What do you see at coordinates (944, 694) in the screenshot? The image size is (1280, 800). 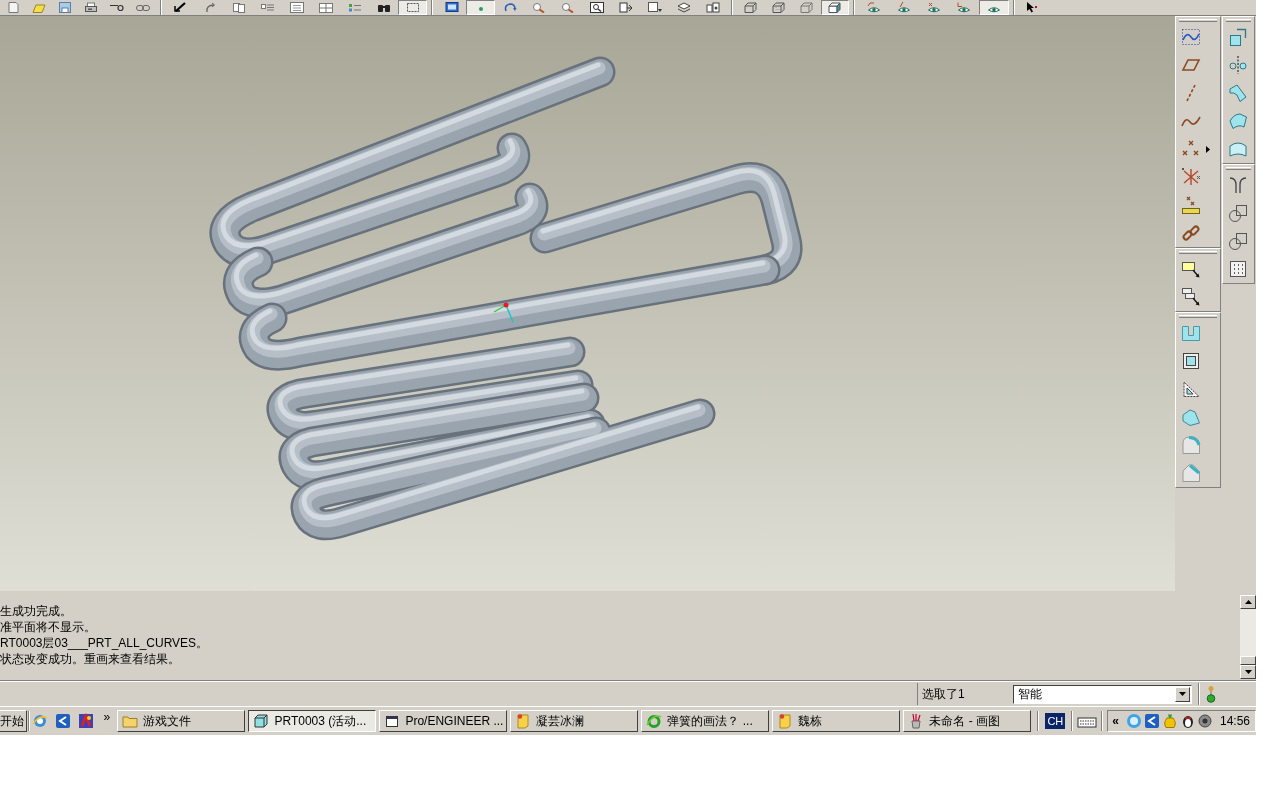 I see `selection-status: 选取了1` at bounding box center [944, 694].